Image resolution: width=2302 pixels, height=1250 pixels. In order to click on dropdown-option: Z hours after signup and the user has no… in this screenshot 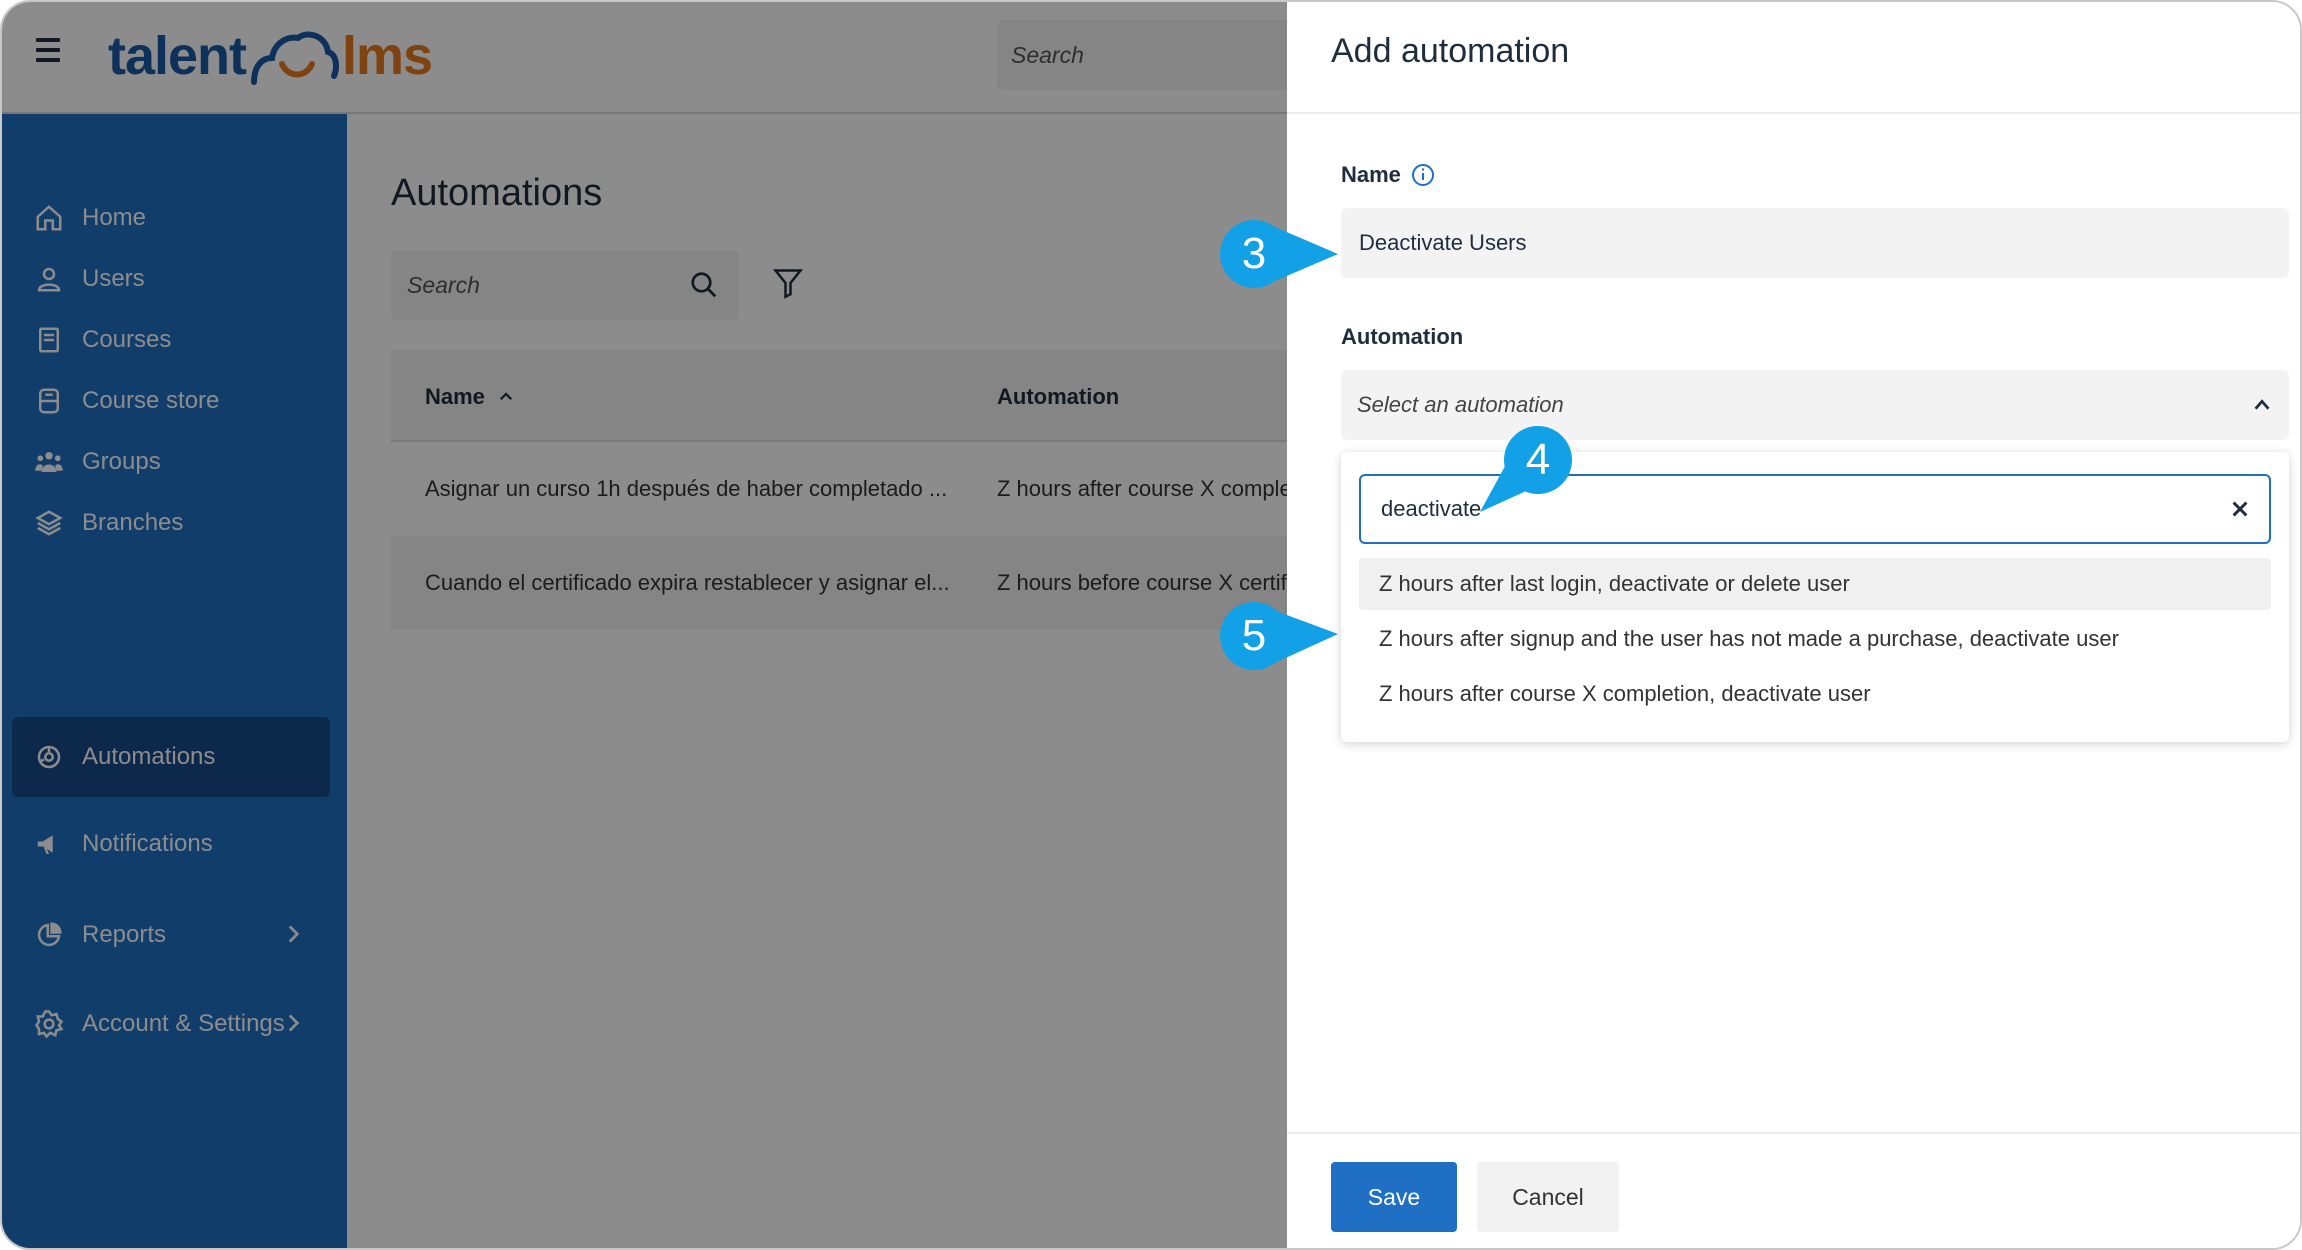, I will do `click(1815, 639)`.